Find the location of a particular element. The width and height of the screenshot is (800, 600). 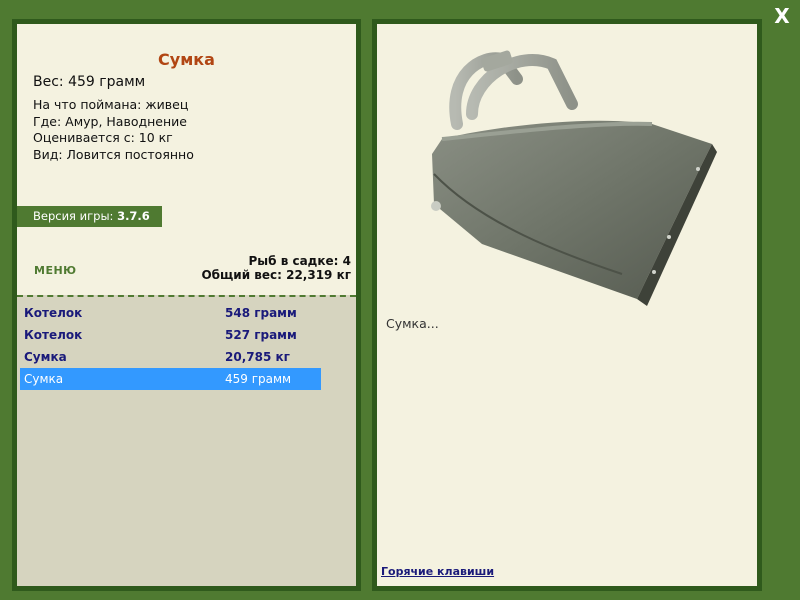

catch-weight: 459 грамм is located at coordinates (258, 379).